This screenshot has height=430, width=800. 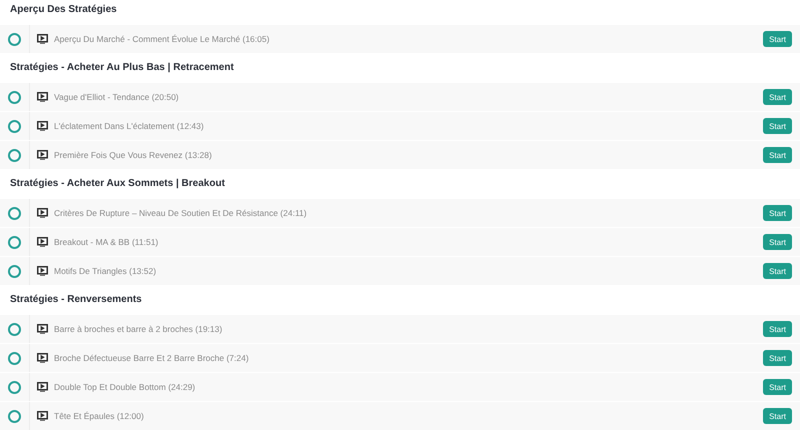 I want to click on lesson-title: Vague d'Elliot - Tendance (20:50), so click(x=409, y=97).